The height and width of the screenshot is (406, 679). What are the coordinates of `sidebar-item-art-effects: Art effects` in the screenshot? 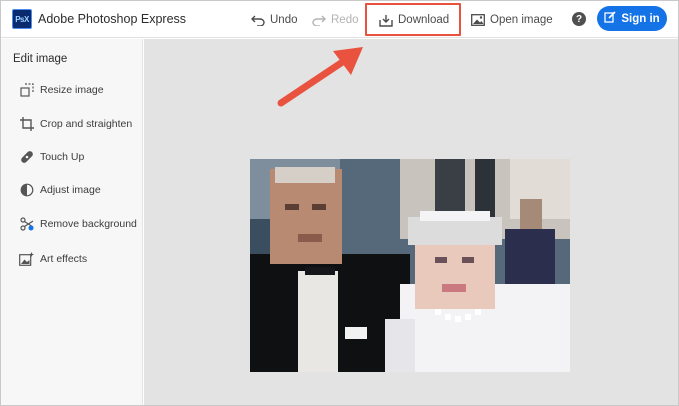 It's located at (53, 259).